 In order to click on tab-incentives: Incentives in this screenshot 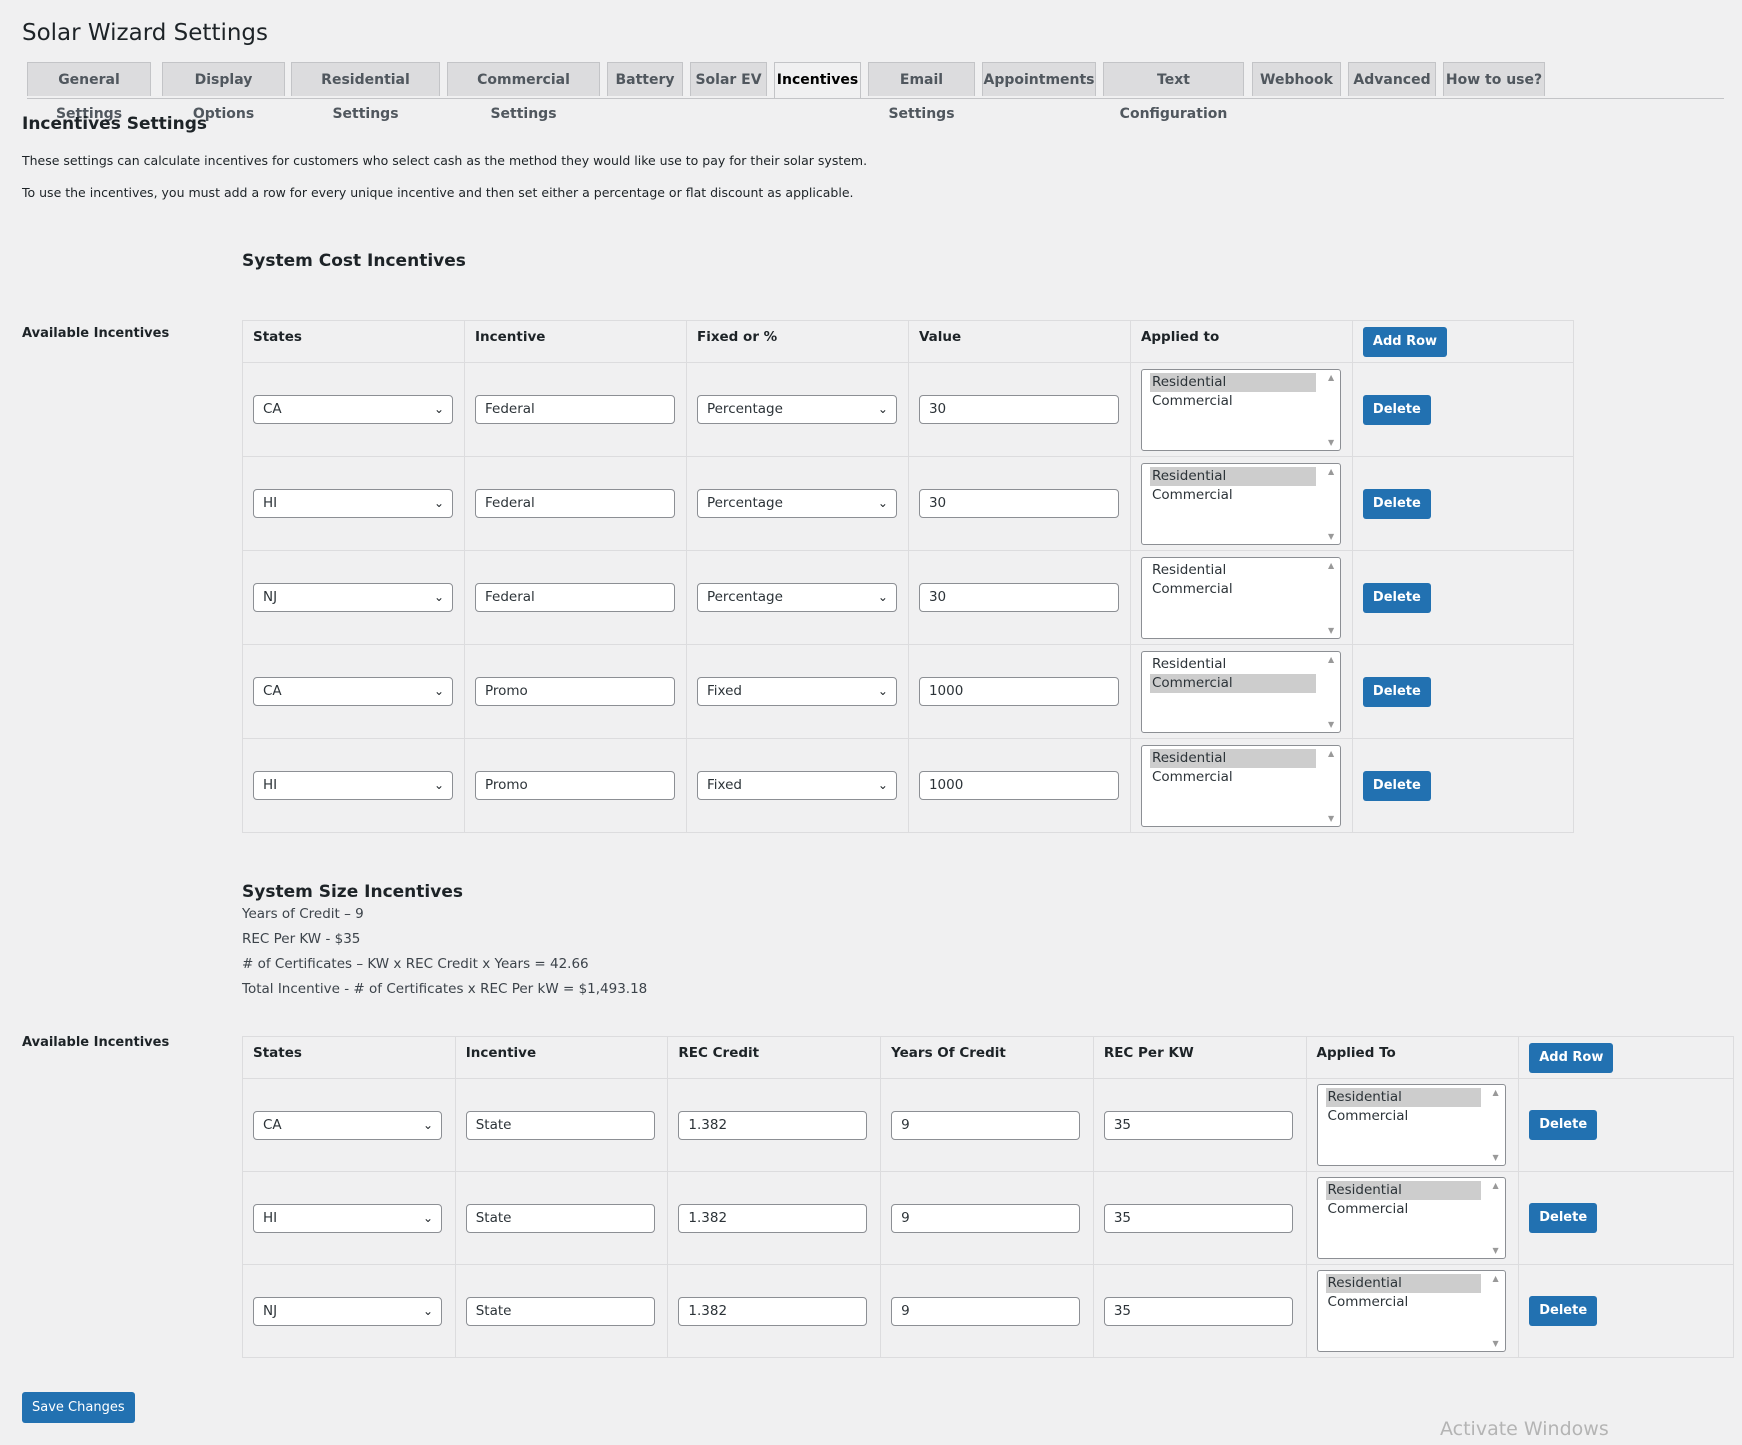, I will do `click(817, 80)`.